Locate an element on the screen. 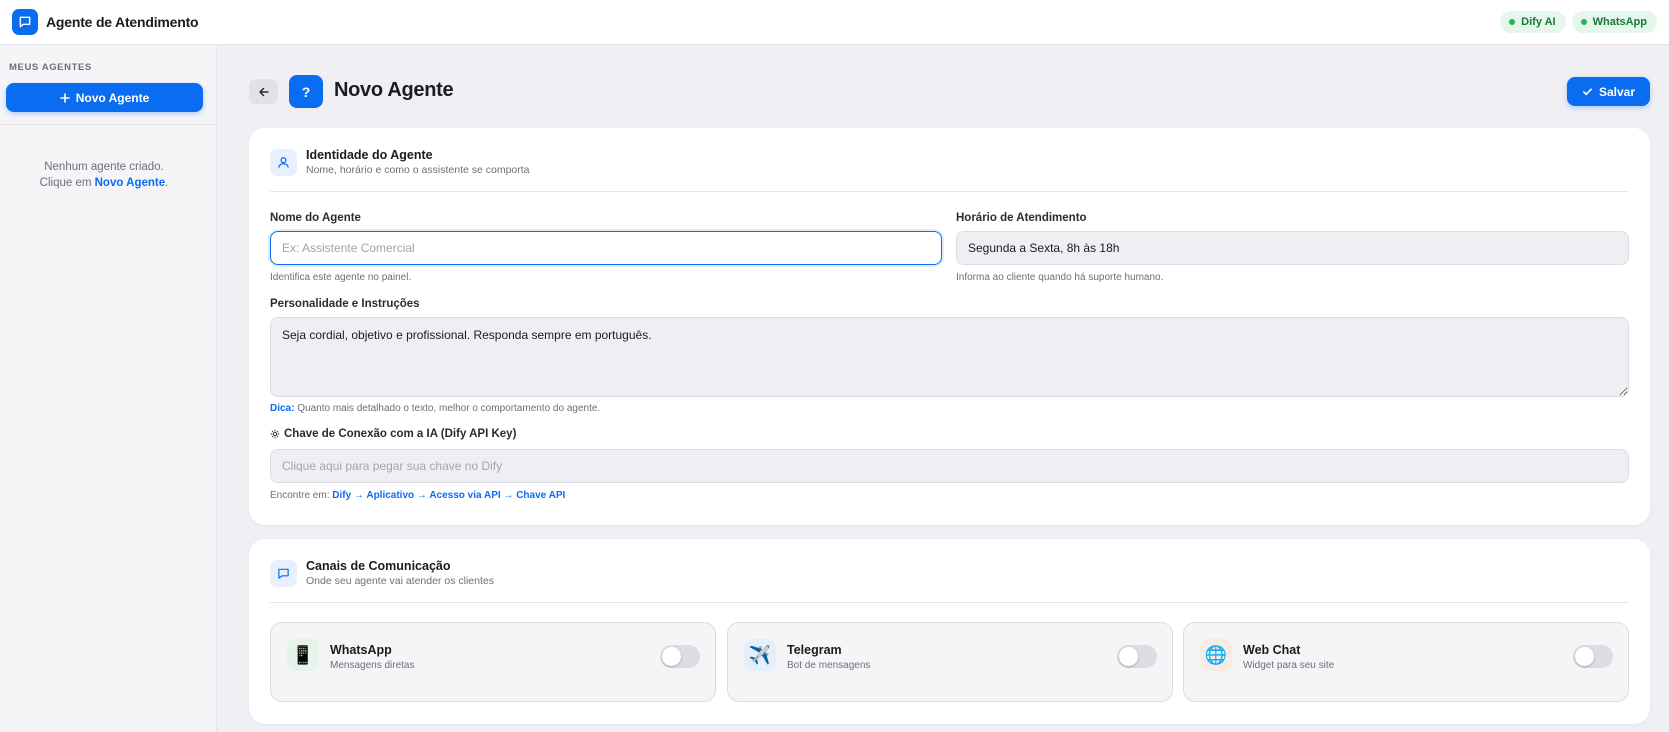 The width and height of the screenshot is (1669, 732). sidebar-heading: MEUS AGENTES is located at coordinates (50, 67).